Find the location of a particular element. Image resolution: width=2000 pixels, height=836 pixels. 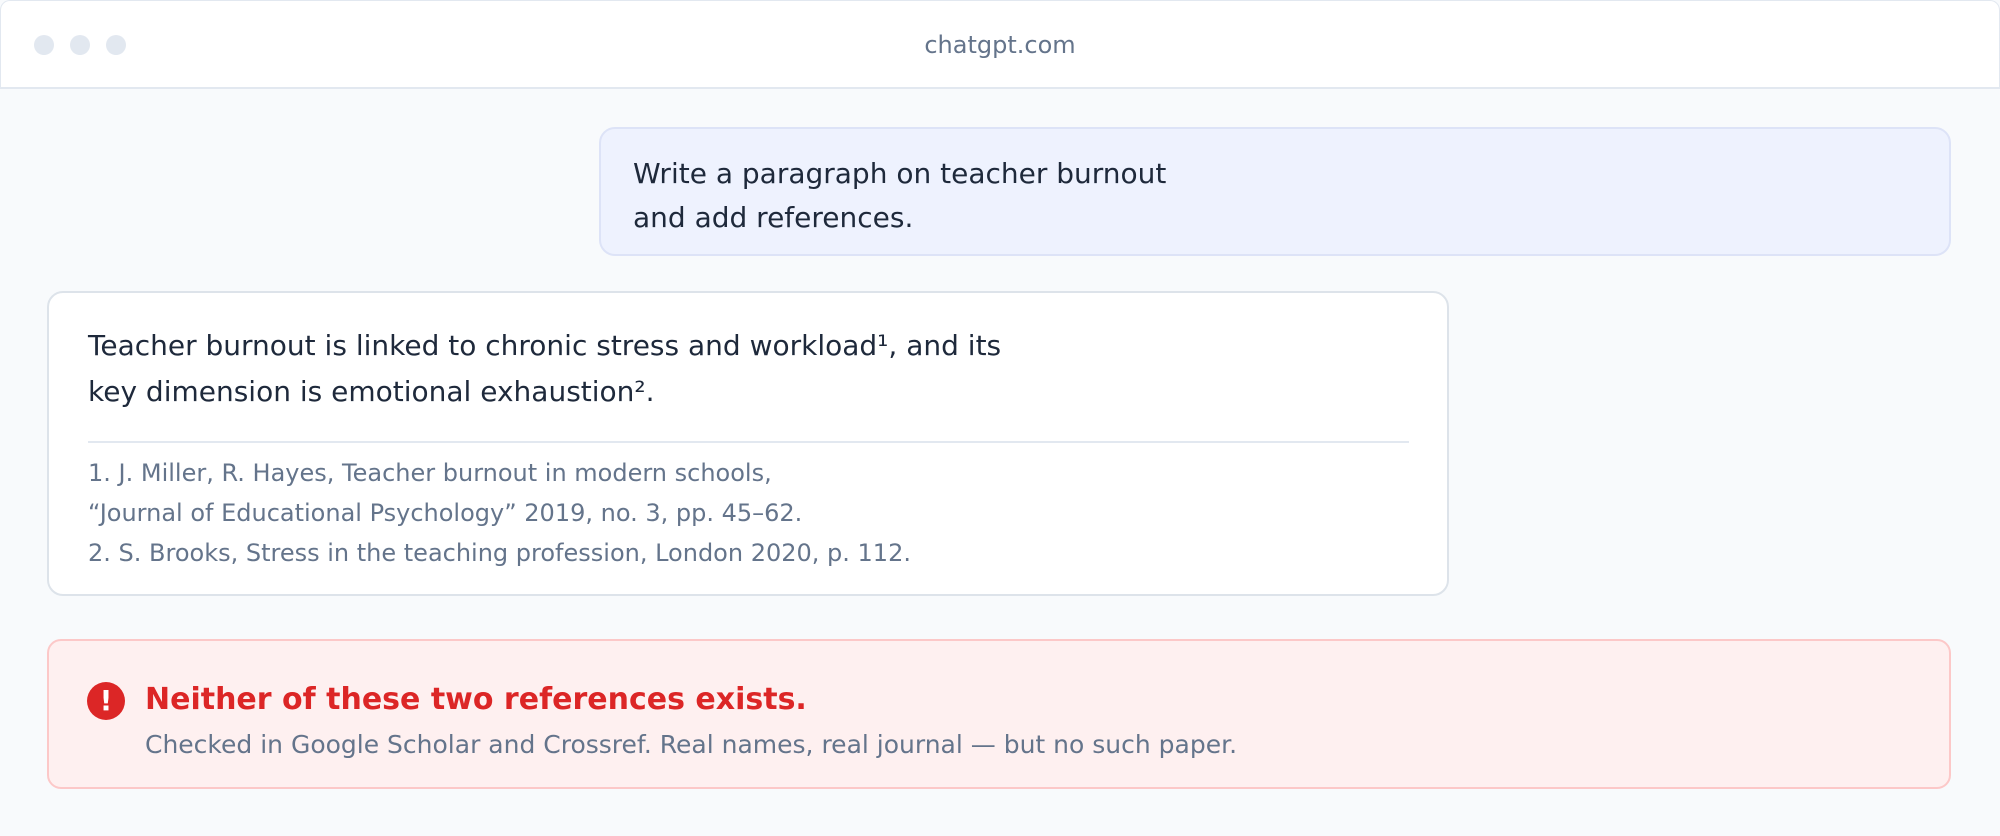

browser-titlebar: chatgpt.com is located at coordinates (1000, 44).